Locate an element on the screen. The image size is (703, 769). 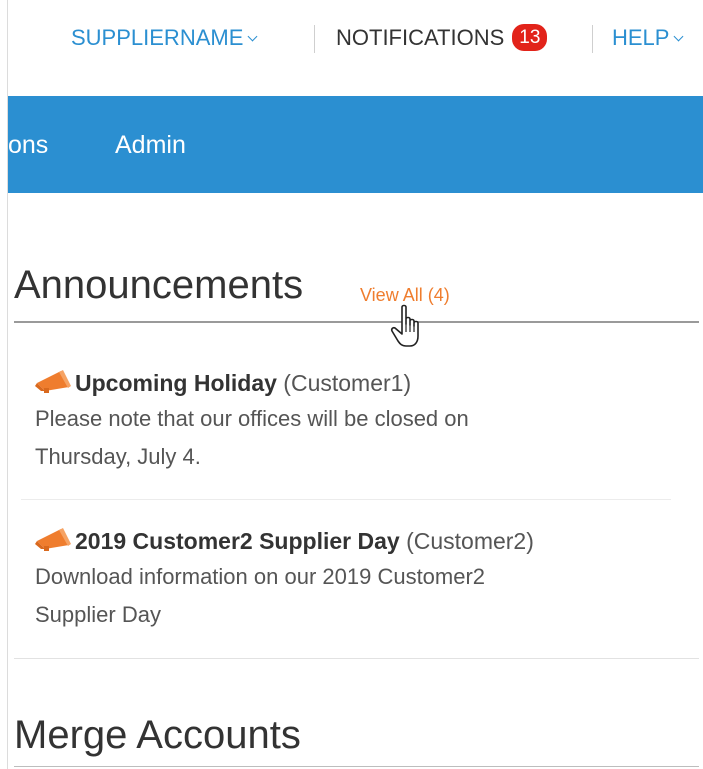
help-menu: HELP is located at coordinates (648, 38).